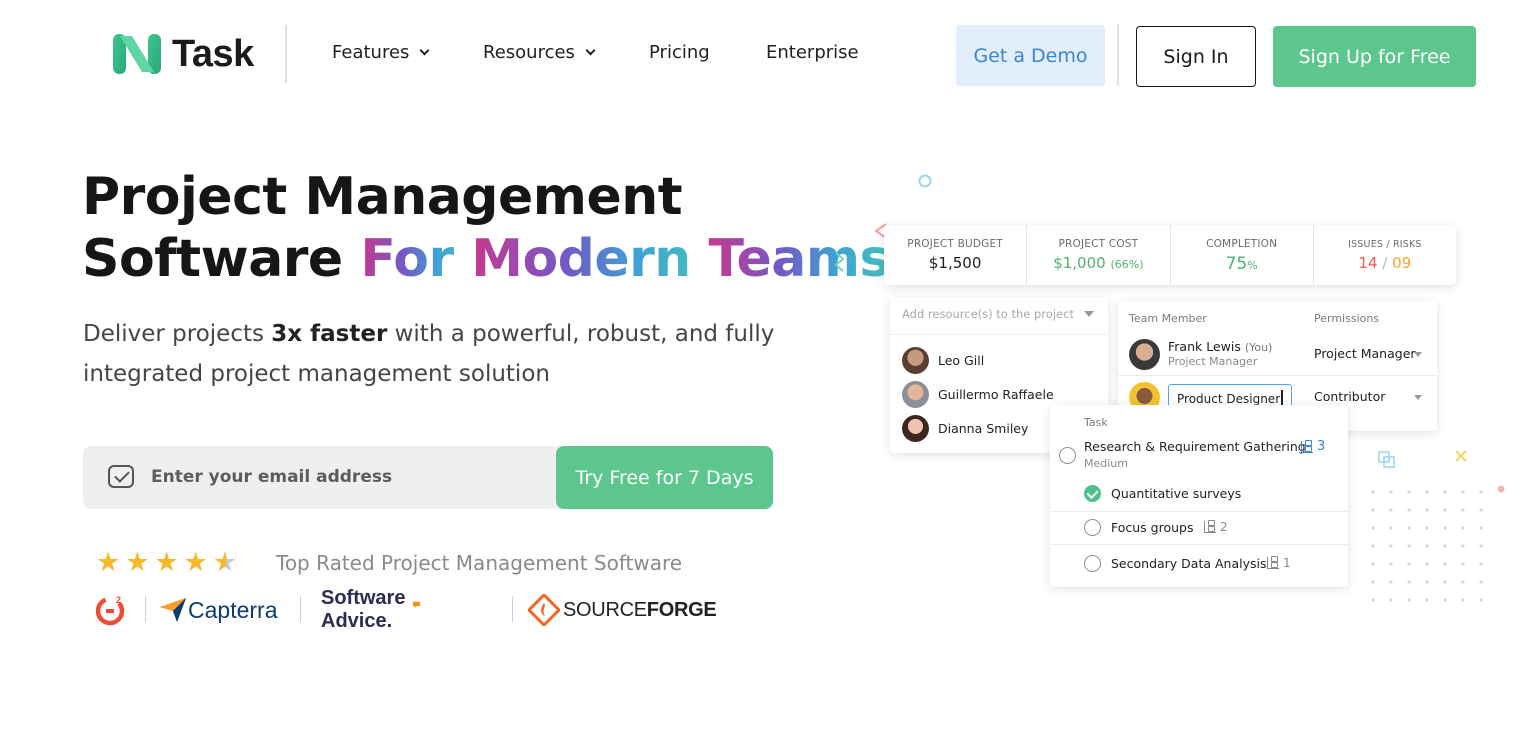 This screenshot has width=1536, height=740. I want to click on member-name-text: Frank Lewis, so click(1204, 346).